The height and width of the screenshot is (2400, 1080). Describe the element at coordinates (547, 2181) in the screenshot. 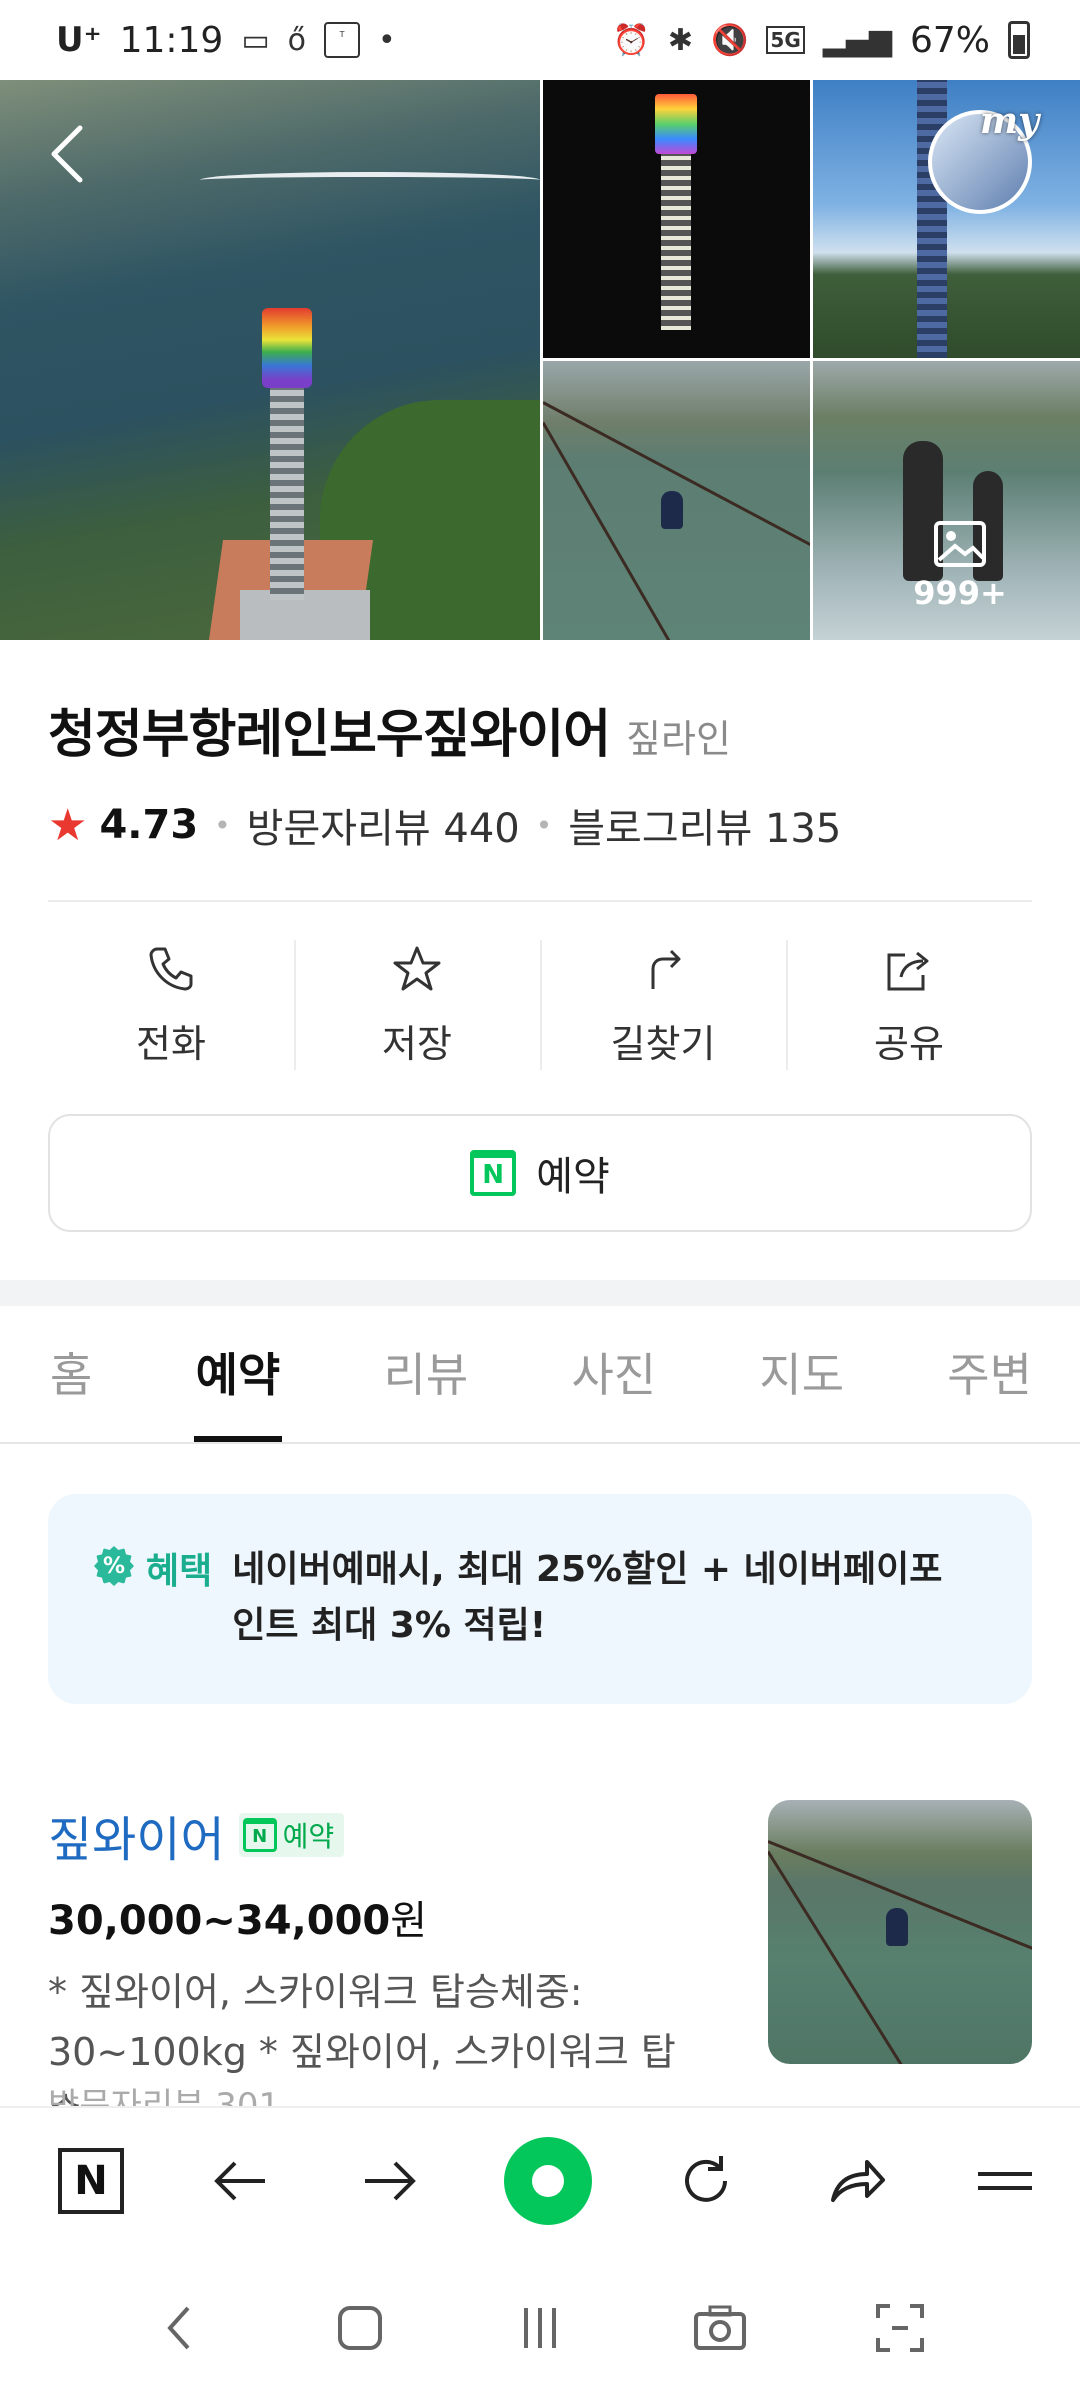

I see `green-dot-button` at that location.